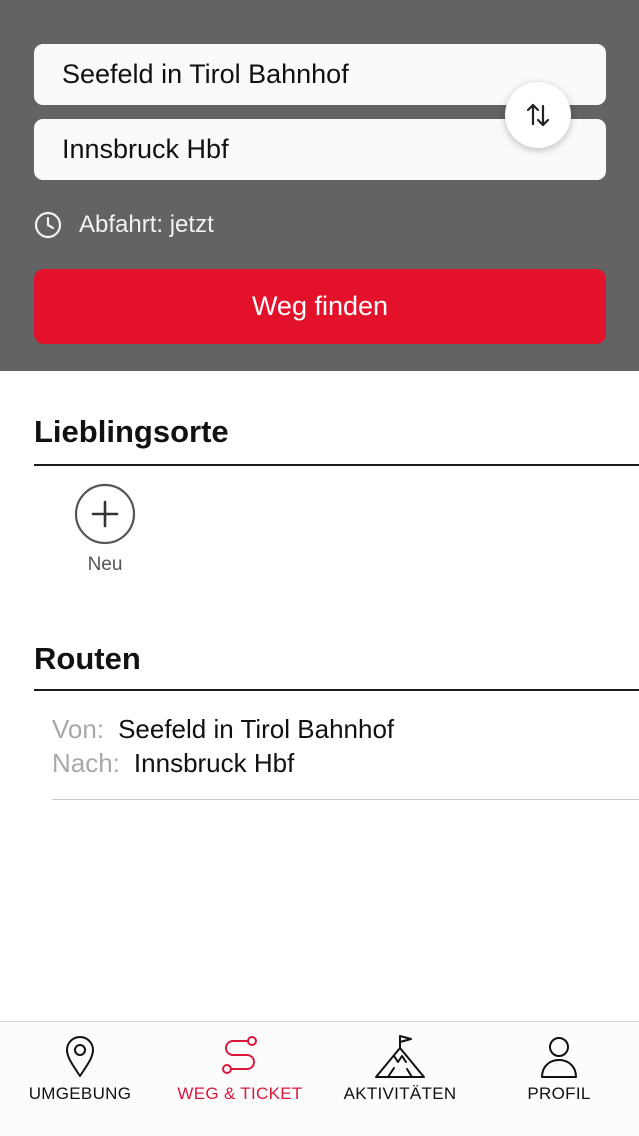  I want to click on tab-weg-ticket: WEG & TICKET, so click(240, 1079).